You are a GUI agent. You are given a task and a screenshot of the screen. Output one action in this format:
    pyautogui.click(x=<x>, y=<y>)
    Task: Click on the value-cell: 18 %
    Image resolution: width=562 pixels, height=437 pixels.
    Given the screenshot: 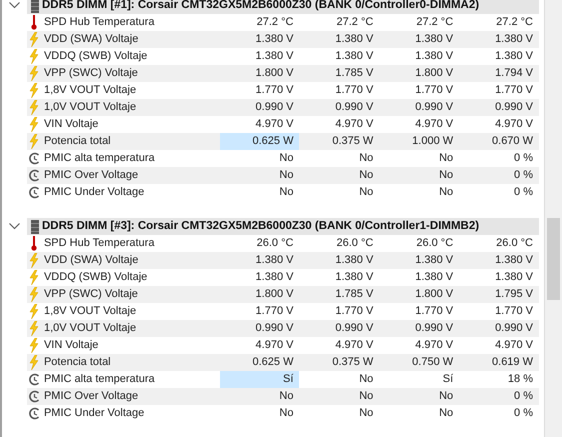 What is the action you would take?
    pyautogui.click(x=499, y=379)
    